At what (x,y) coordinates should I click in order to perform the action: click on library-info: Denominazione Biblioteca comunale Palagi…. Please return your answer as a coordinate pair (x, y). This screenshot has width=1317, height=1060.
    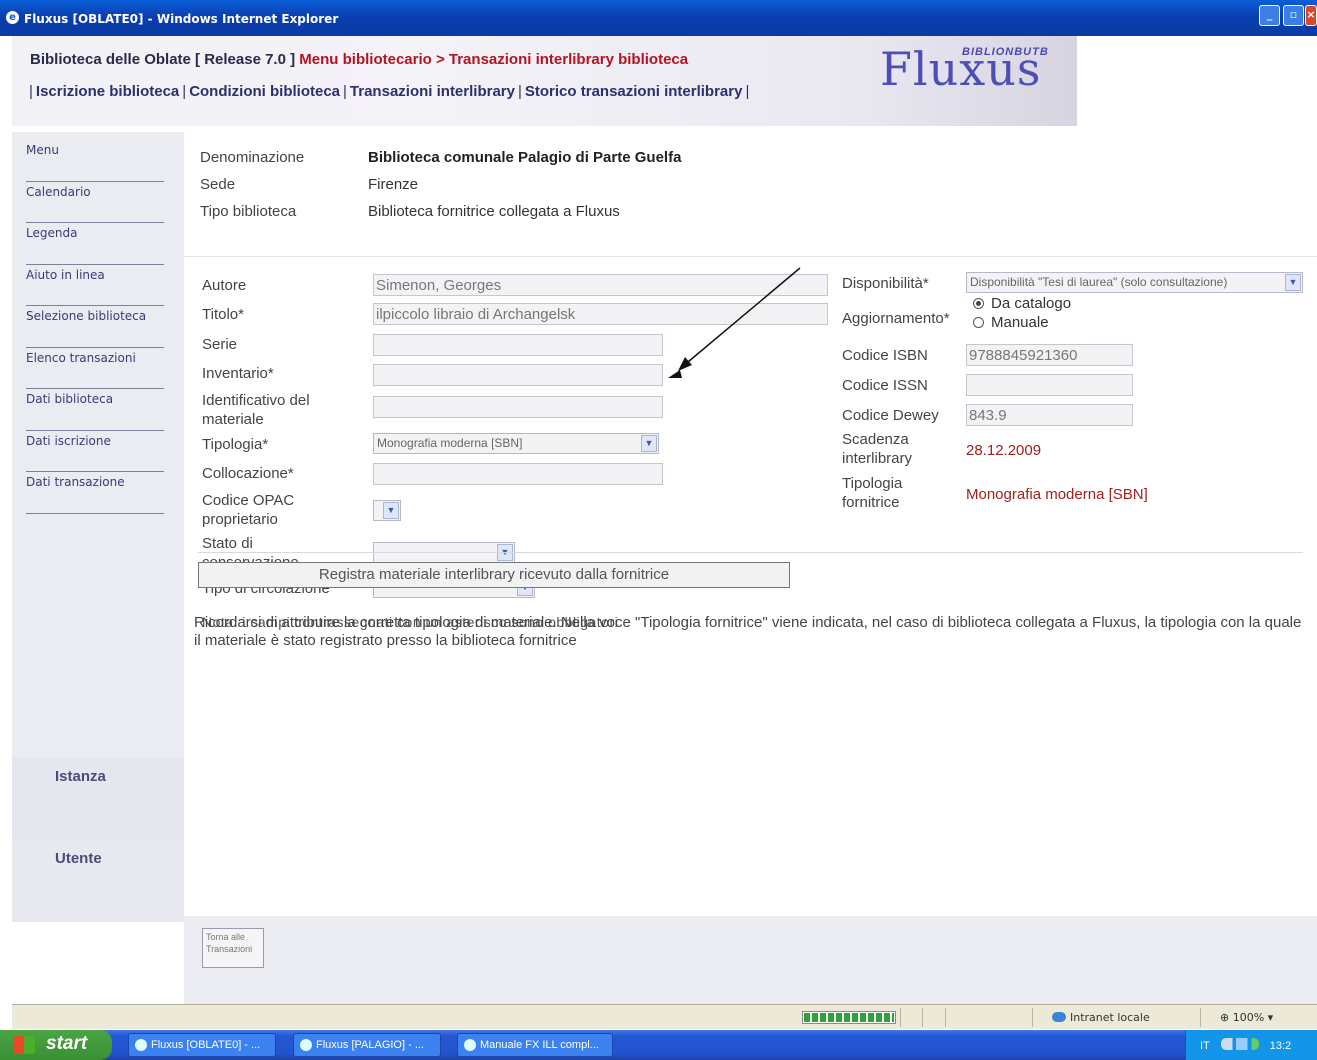
    Looking at the image, I should click on (750, 194).